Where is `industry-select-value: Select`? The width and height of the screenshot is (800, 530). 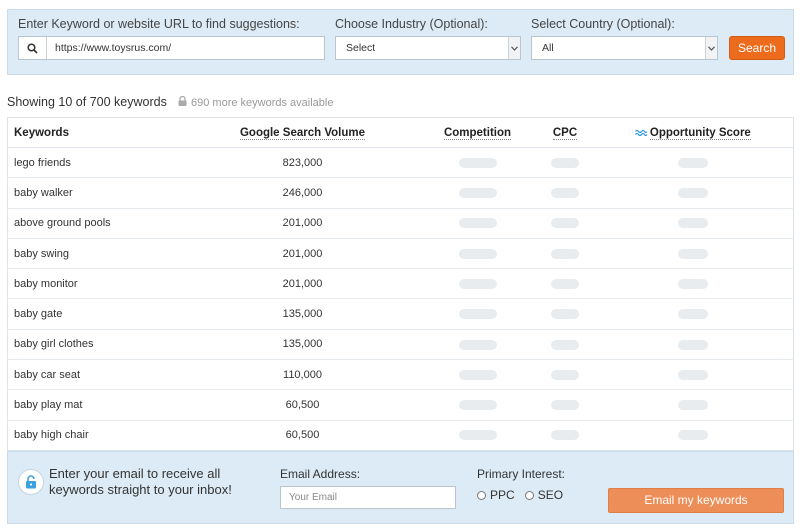 industry-select-value: Select is located at coordinates (361, 48).